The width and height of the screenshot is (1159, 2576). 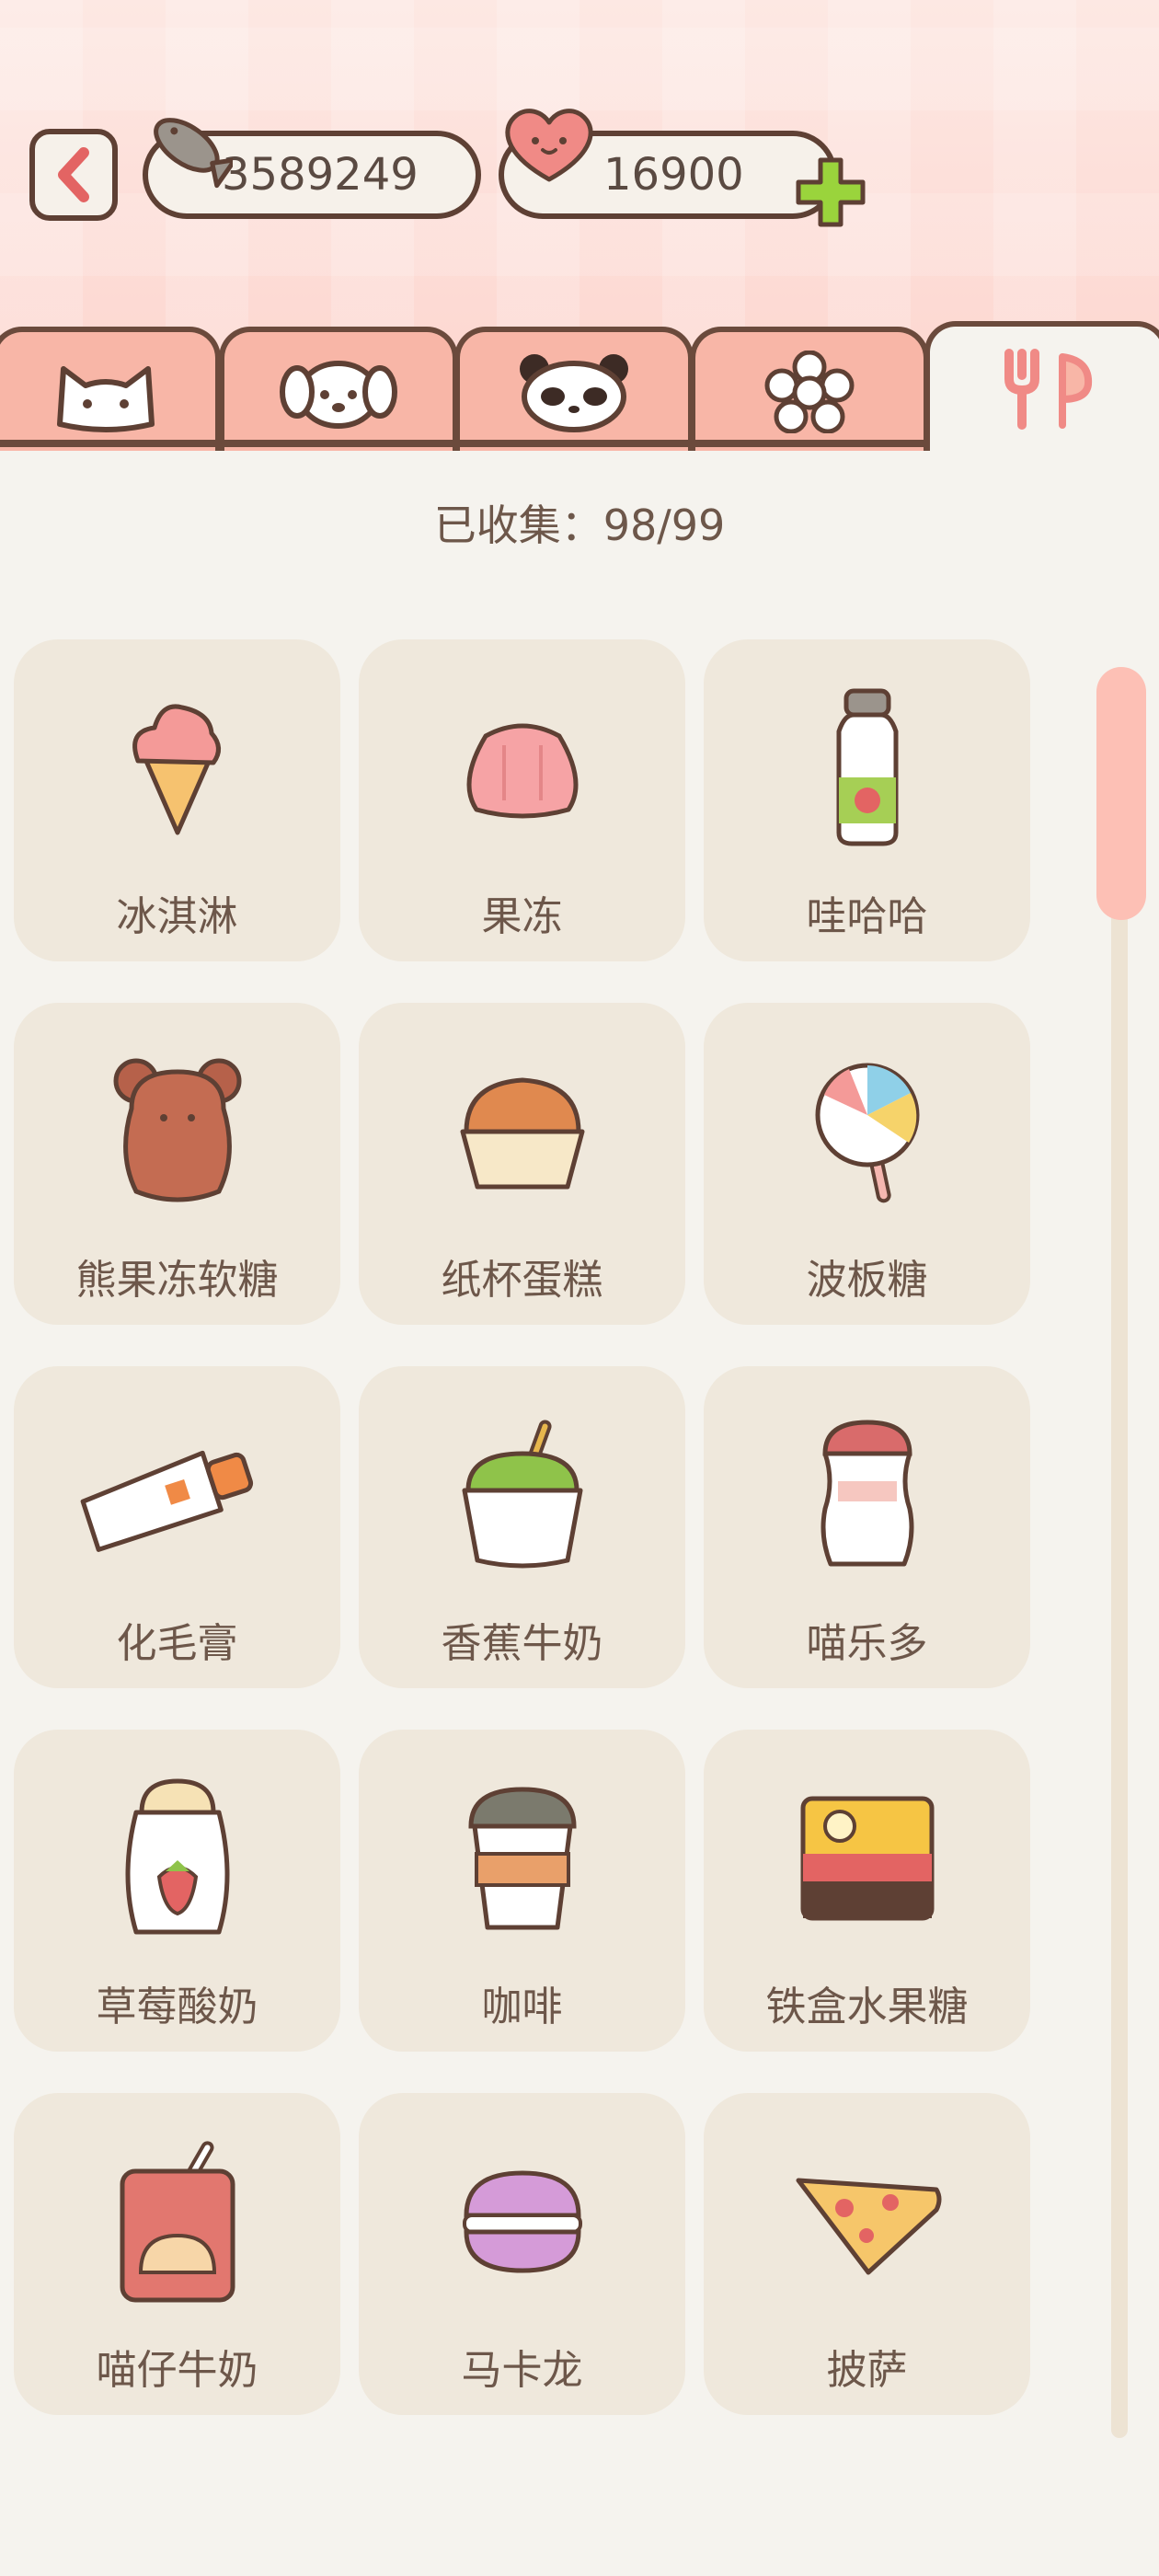 What do you see at coordinates (522, 2370) in the screenshot?
I see `item-label: 马卡龙` at bounding box center [522, 2370].